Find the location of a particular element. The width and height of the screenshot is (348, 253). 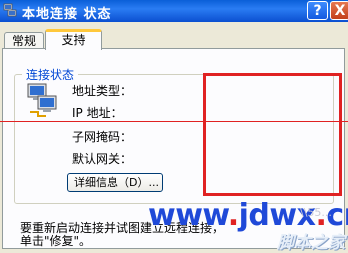

help-button: ? is located at coordinates (317, 10).